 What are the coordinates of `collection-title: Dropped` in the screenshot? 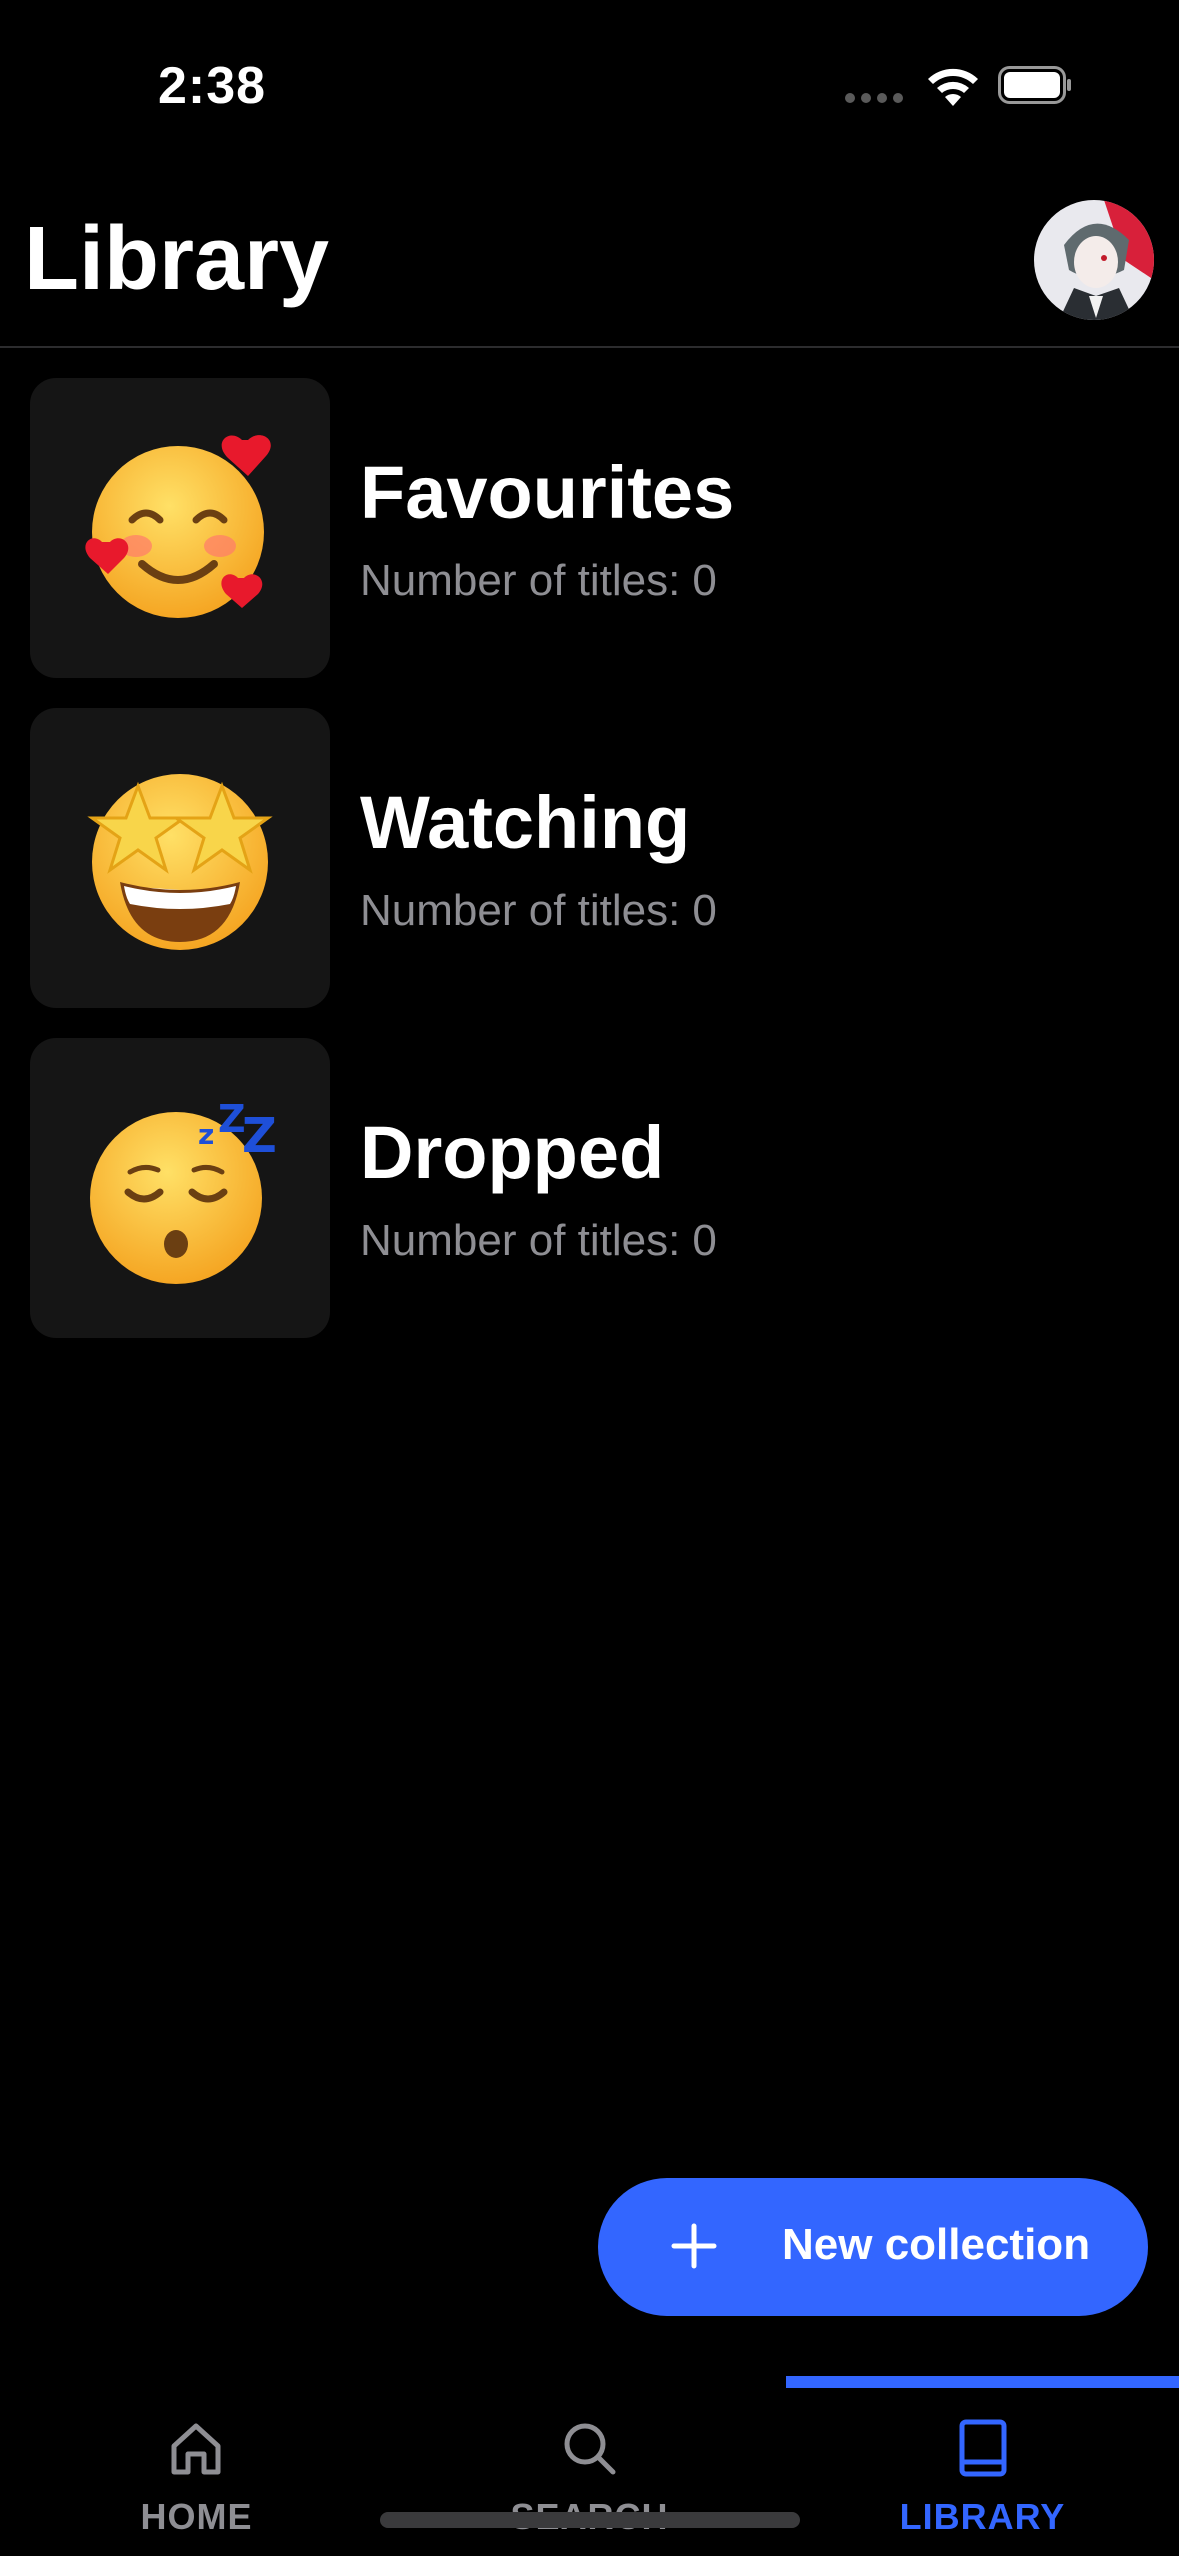 It's located at (512, 1152).